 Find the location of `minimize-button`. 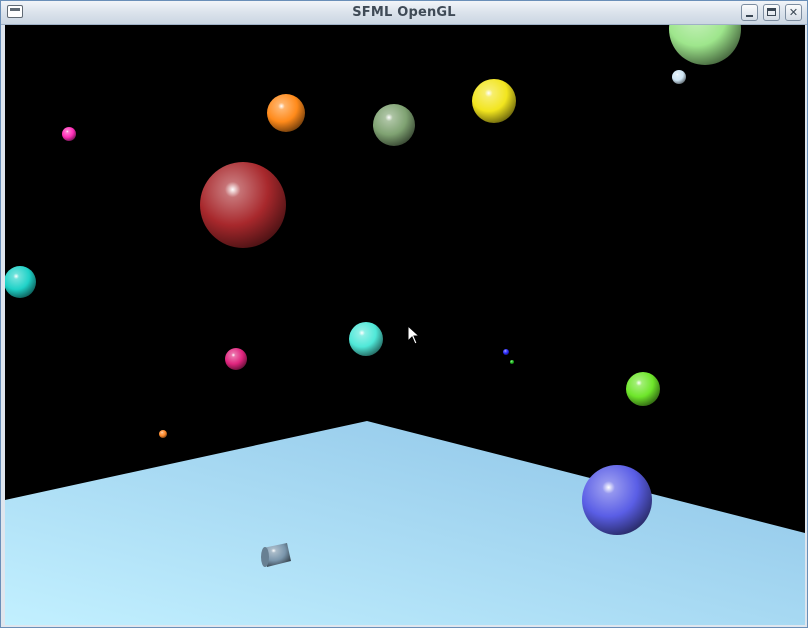

minimize-button is located at coordinates (749, 12).